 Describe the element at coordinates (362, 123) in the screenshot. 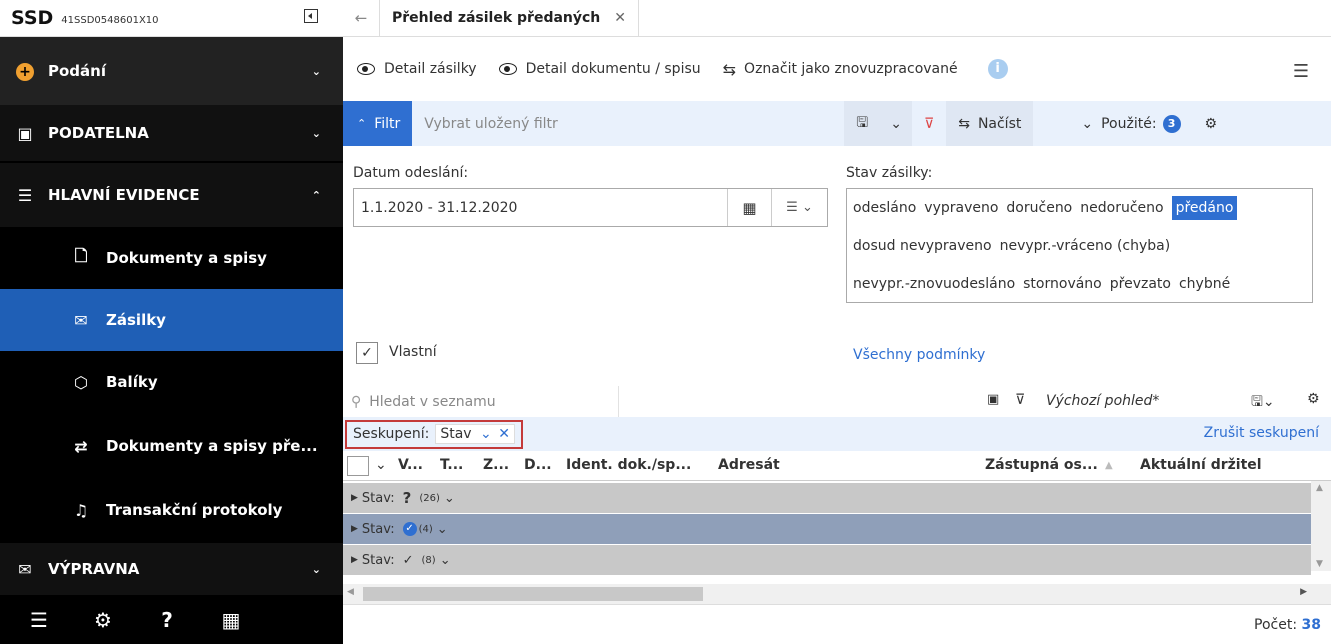

I see `chevron-up-icon: ⌃` at that location.